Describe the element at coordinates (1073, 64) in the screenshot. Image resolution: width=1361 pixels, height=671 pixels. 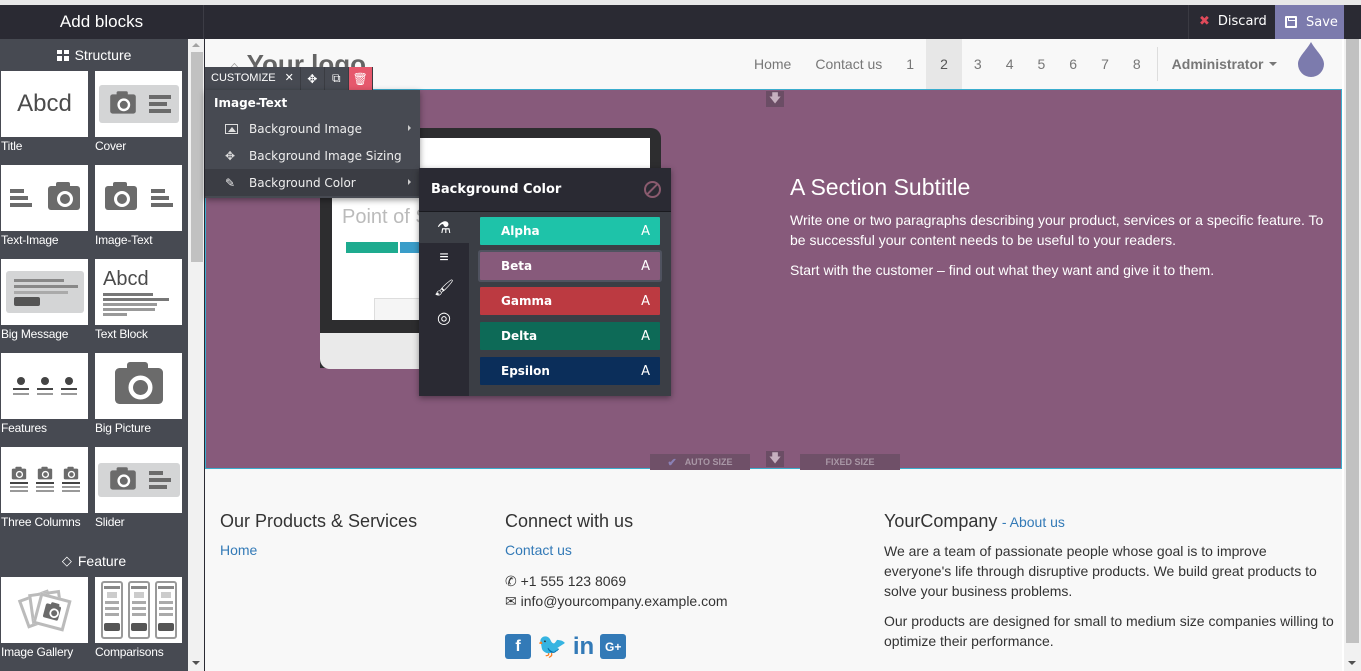
I see `nav-link-page-6: 6` at that location.